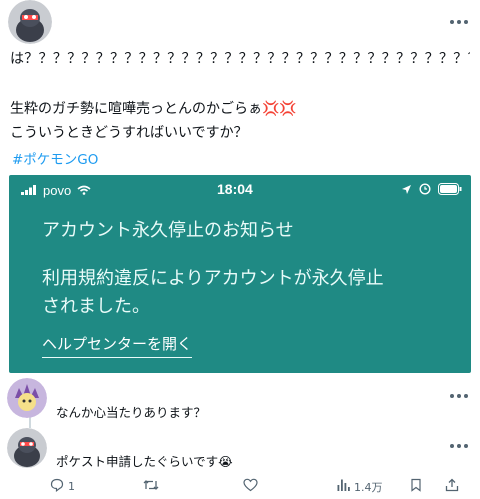 The width and height of the screenshot is (480, 499). I want to click on views-count: 1.4万, so click(368, 487).